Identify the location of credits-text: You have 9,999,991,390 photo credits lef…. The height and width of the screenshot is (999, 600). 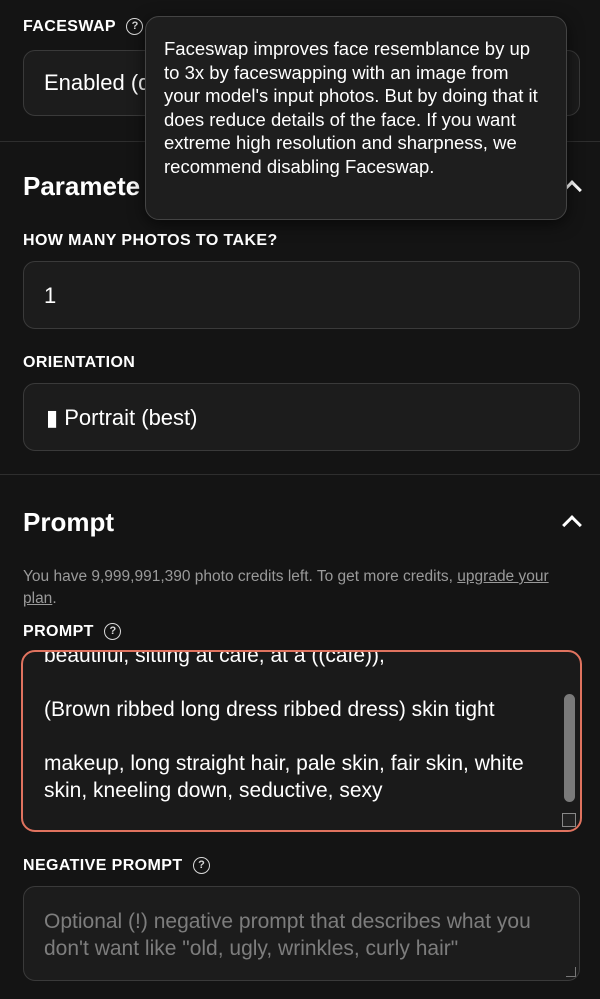
(240, 576).